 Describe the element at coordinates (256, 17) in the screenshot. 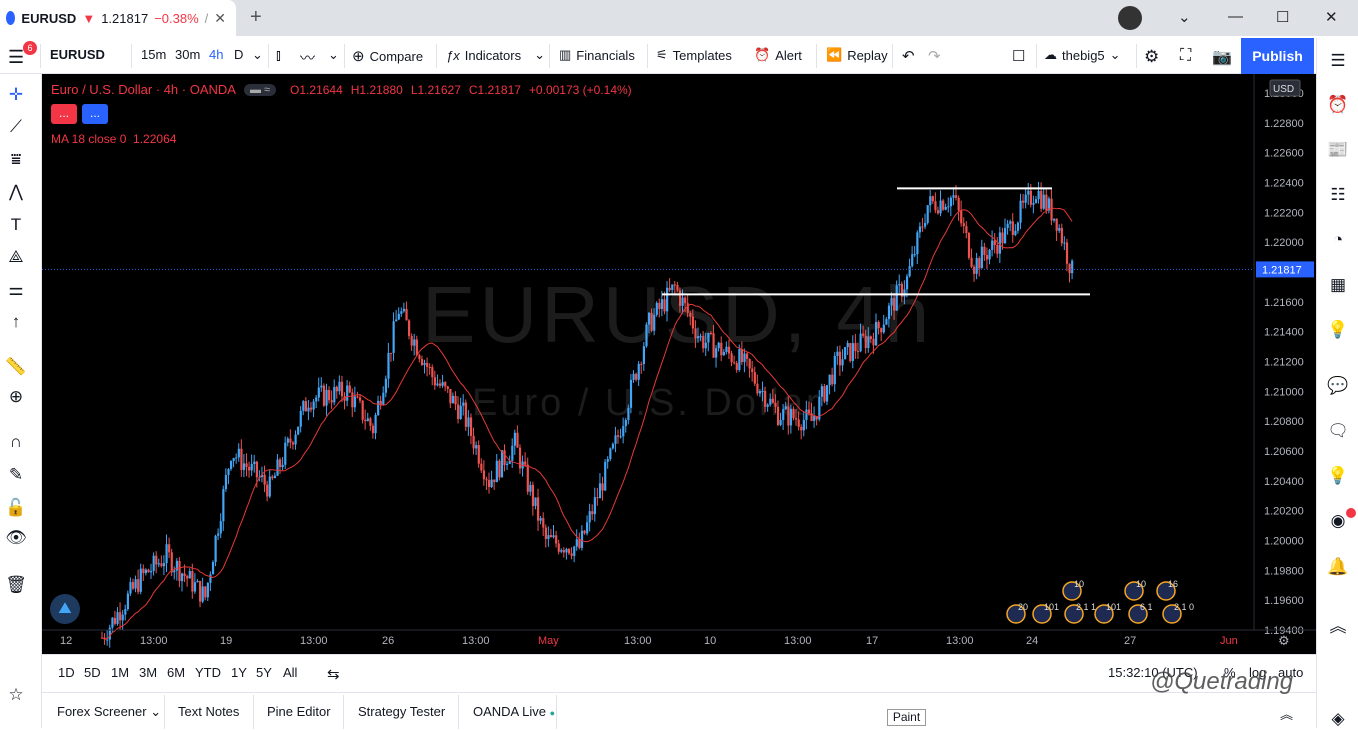

I see `new-tab-icon: +` at that location.